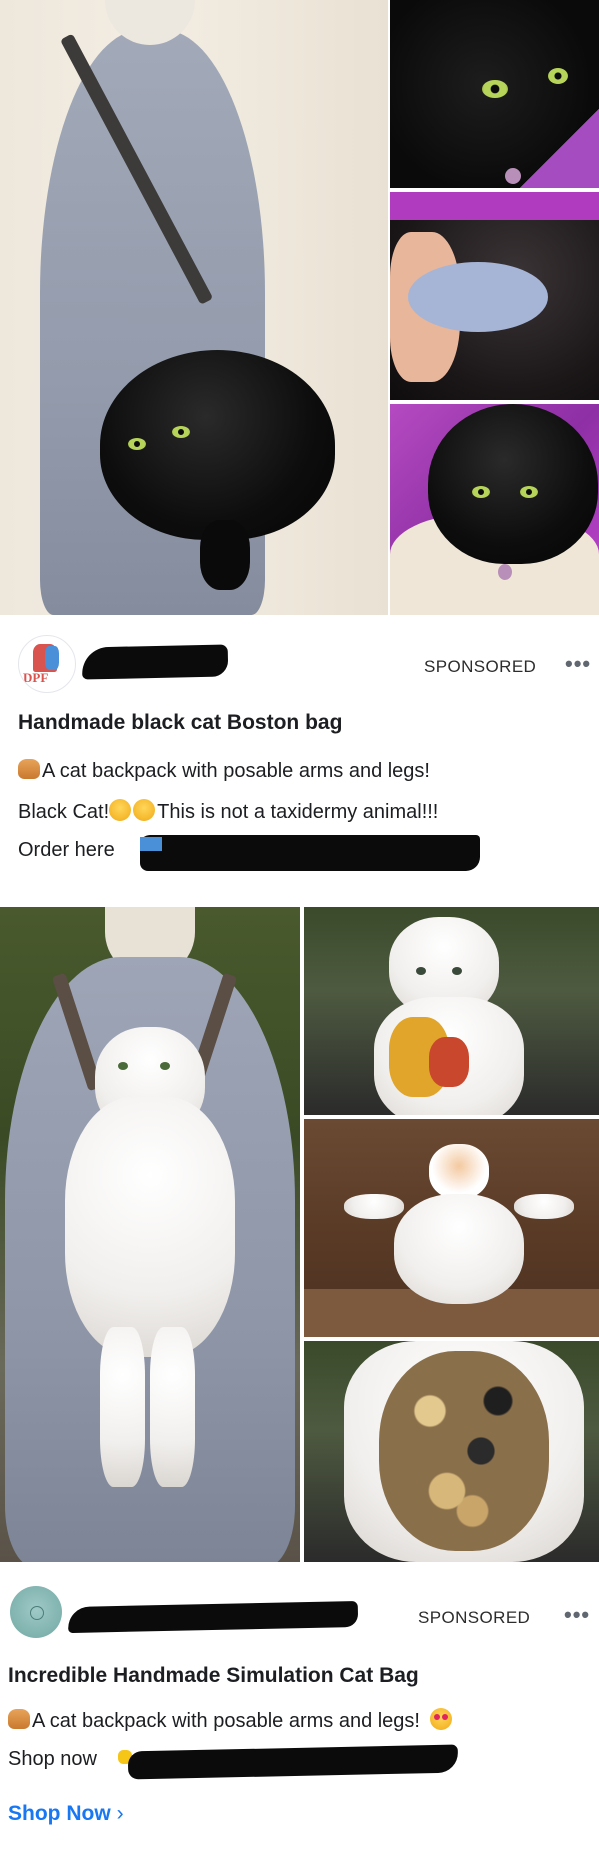 This screenshot has height=1849, width=599. Describe the element at coordinates (451, 1451) in the screenshot. I see `ad2-photo-bag-pattern` at that location.